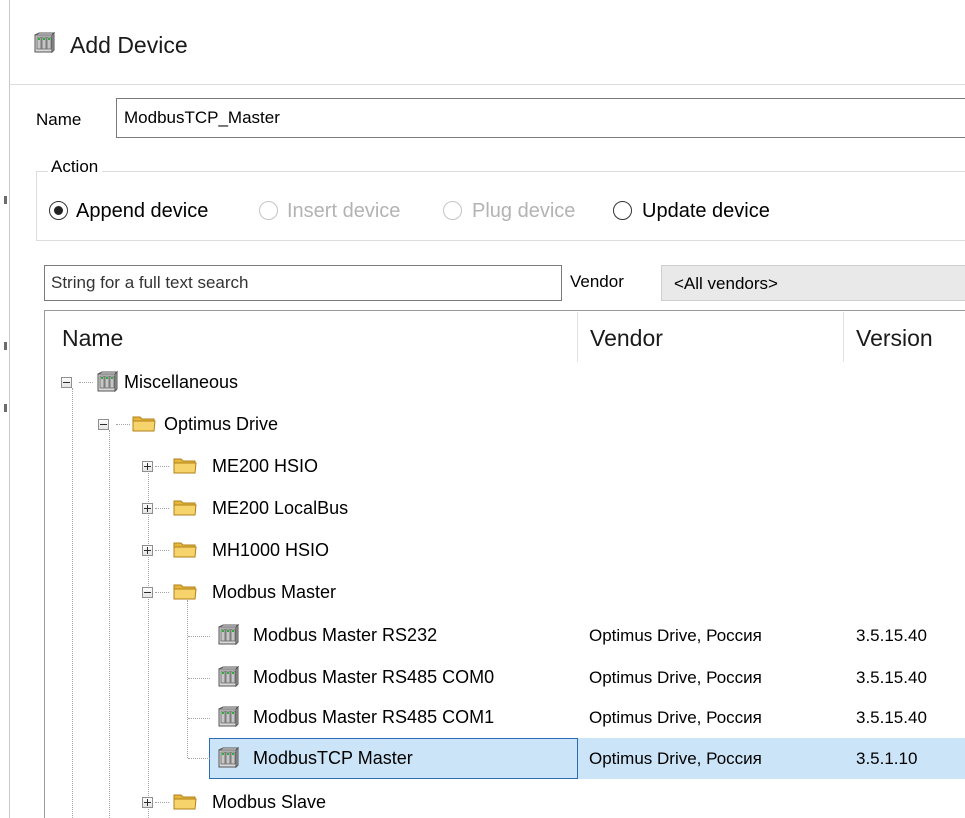 Image resolution: width=965 pixels, height=818 pixels. What do you see at coordinates (181, 382) in the screenshot?
I see `tree-item-miscellaneous: Miscellaneous` at bounding box center [181, 382].